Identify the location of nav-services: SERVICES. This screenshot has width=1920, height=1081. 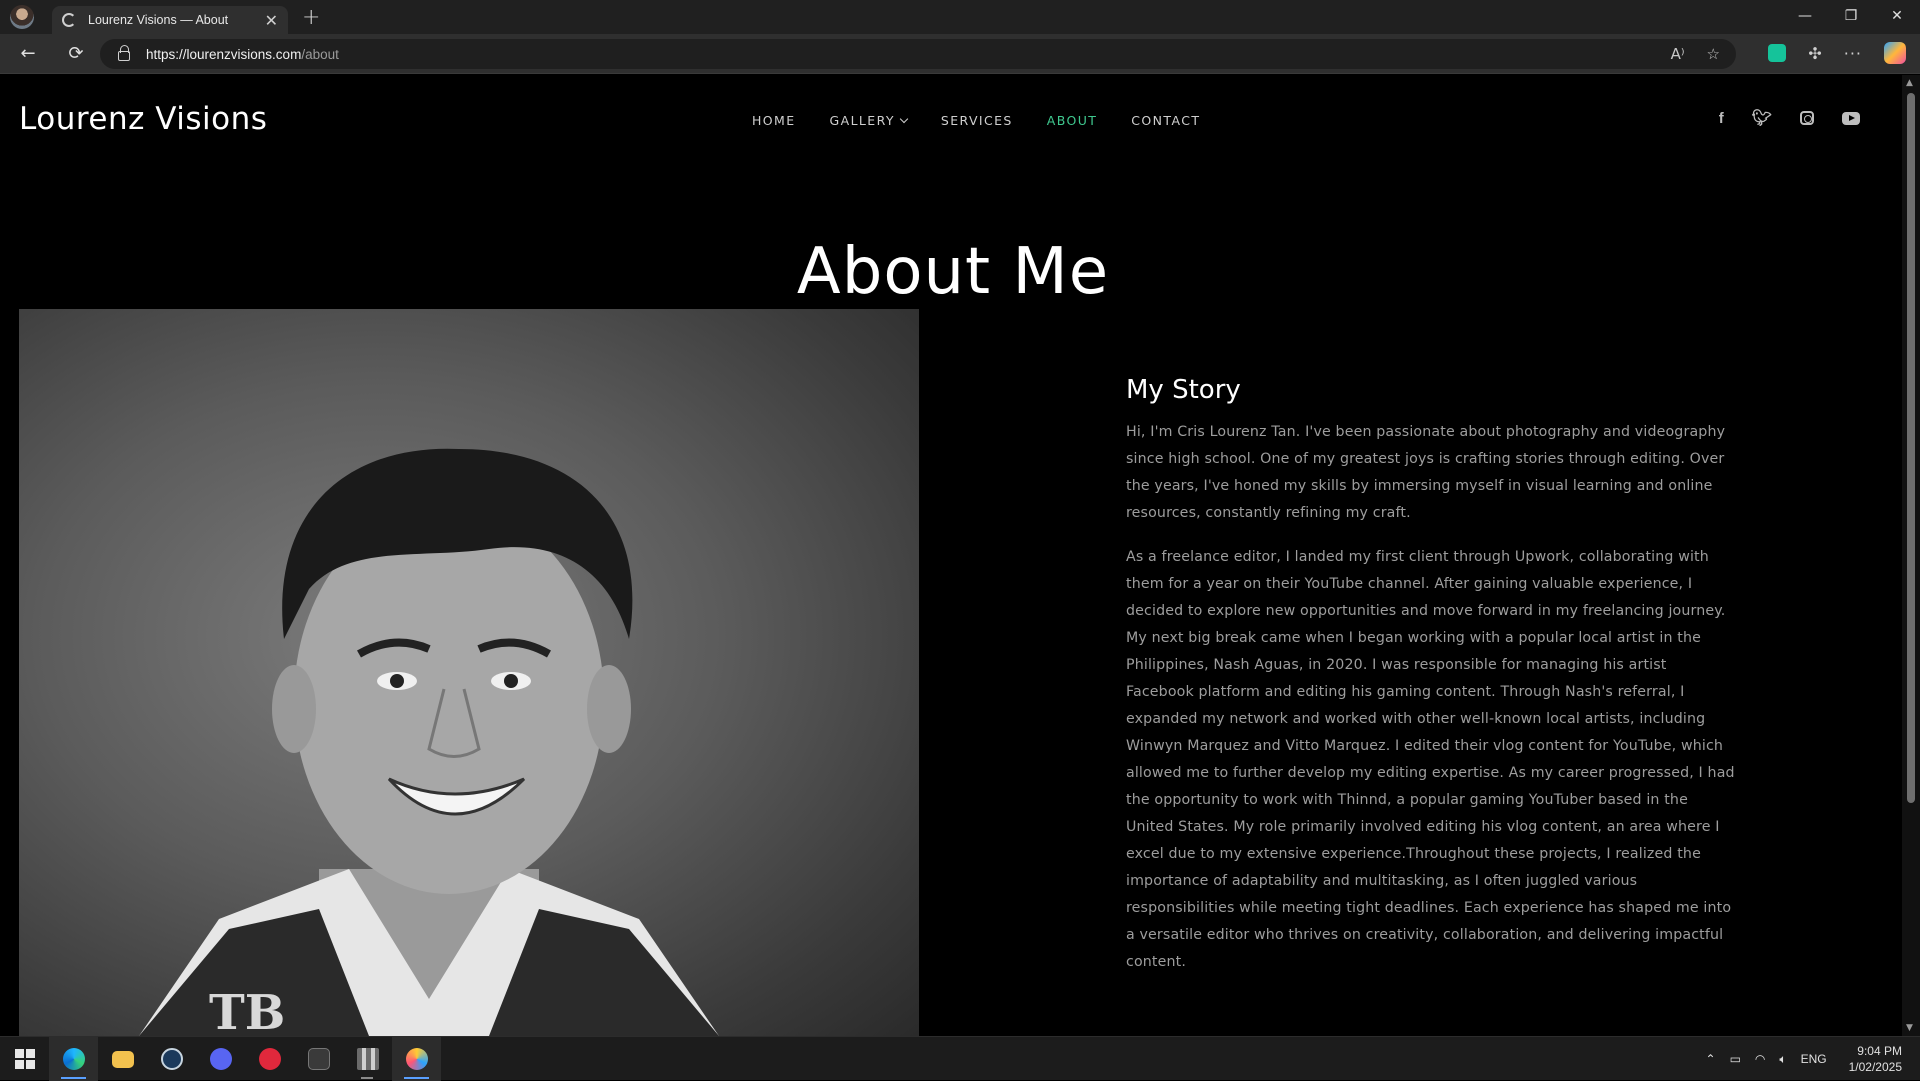
(977, 120).